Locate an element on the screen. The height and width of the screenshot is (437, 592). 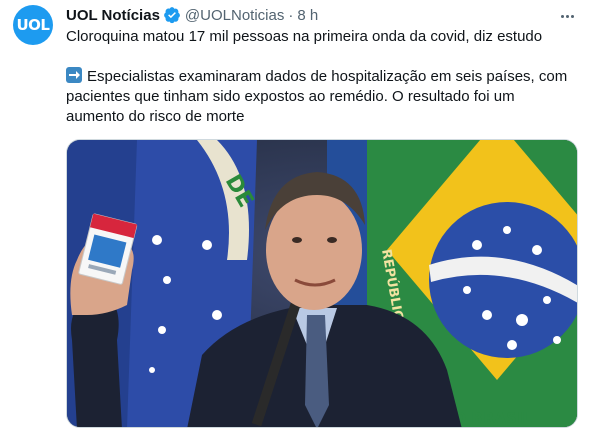
avatar: UOL is located at coordinates (33, 25).